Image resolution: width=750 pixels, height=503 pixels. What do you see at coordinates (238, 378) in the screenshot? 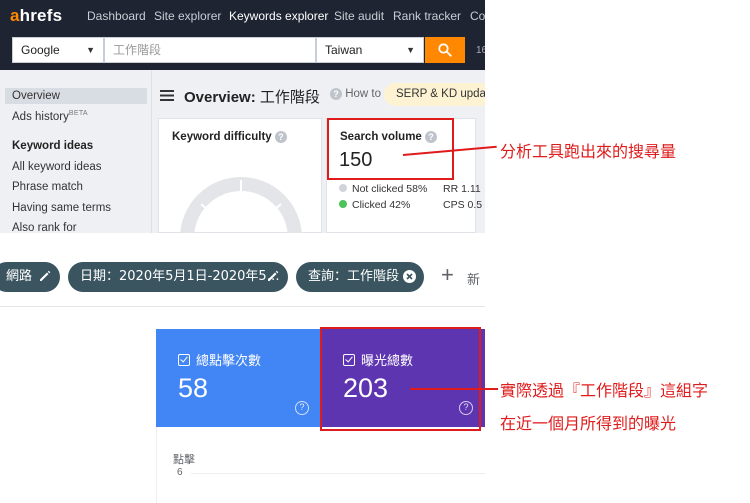
I see `total-clicks-card: 總點擊次數 58 ?` at bounding box center [238, 378].